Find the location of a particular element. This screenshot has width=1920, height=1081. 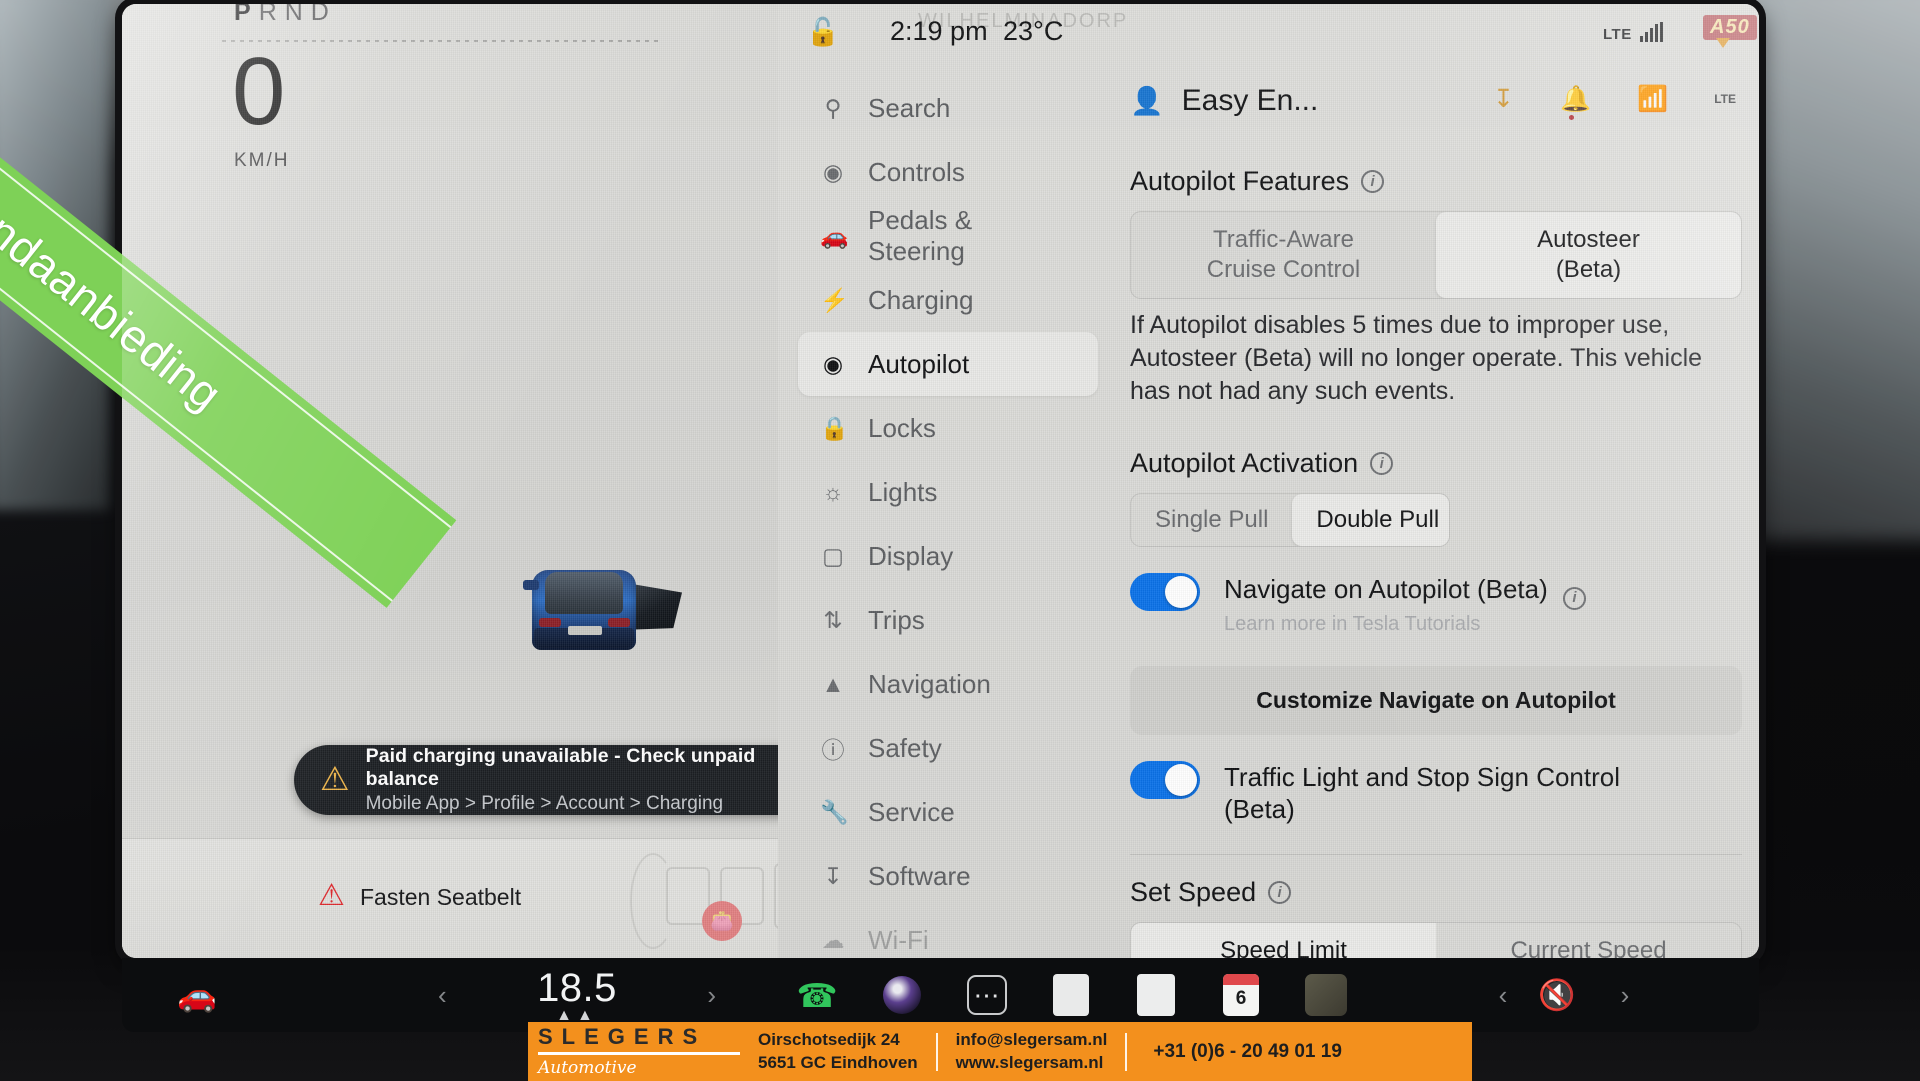

sidebar-item-service: 🔧 Service is located at coordinates (948, 812).